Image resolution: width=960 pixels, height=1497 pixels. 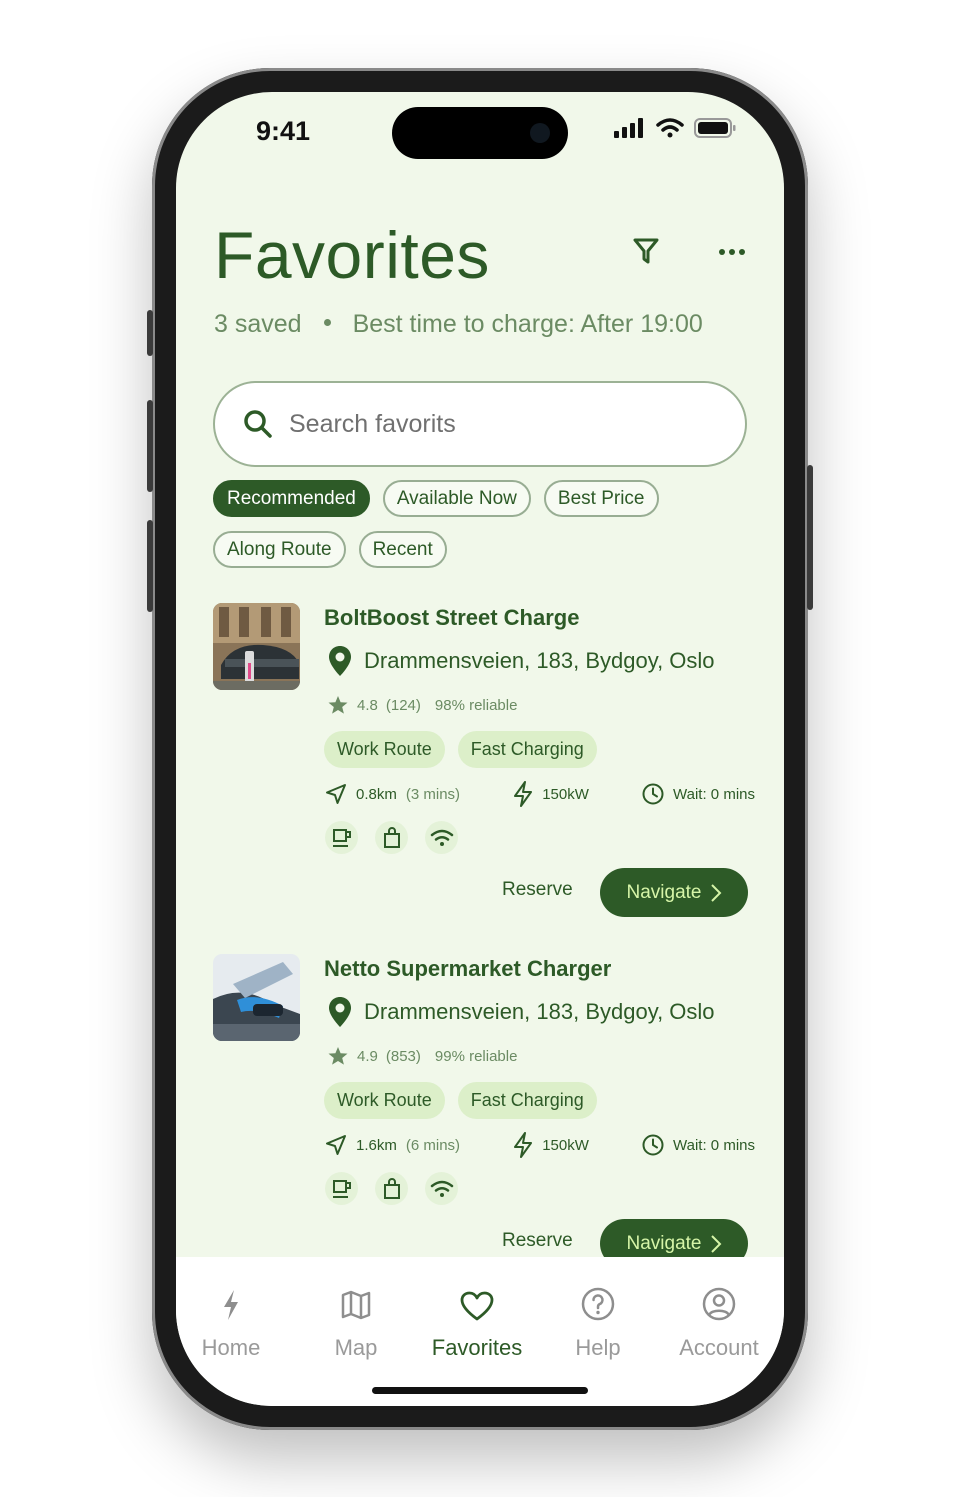 I want to click on search-bar, so click(x=480, y=424).